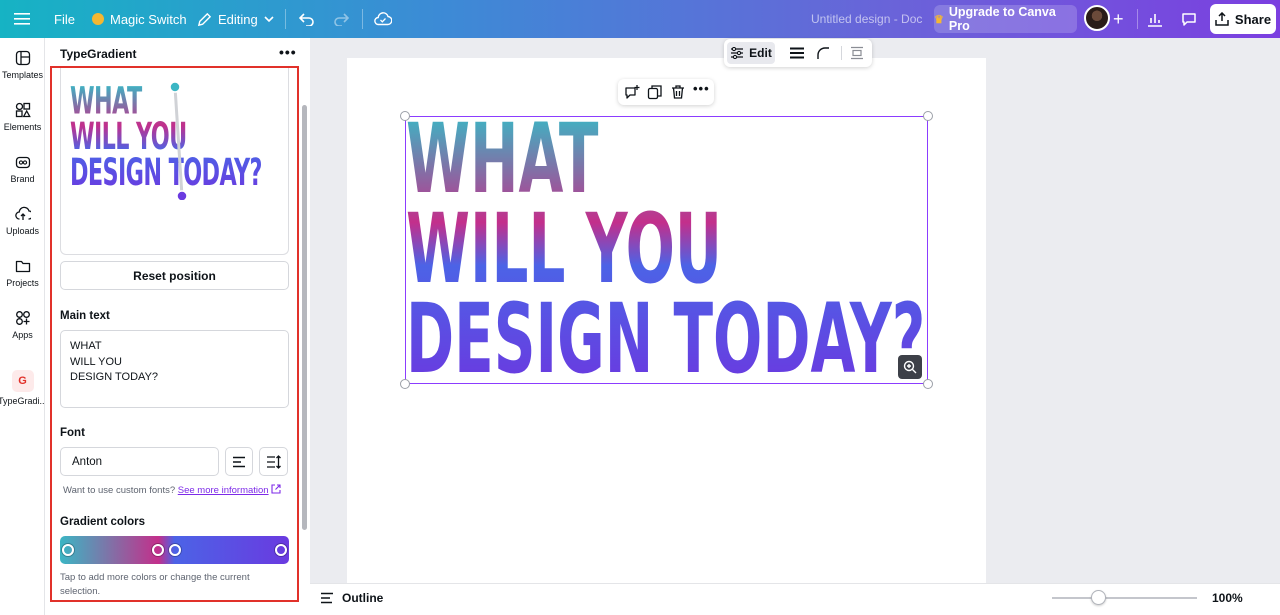  What do you see at coordinates (148, 19) in the screenshot?
I see `magic-switch-label: Magic Switch` at bounding box center [148, 19].